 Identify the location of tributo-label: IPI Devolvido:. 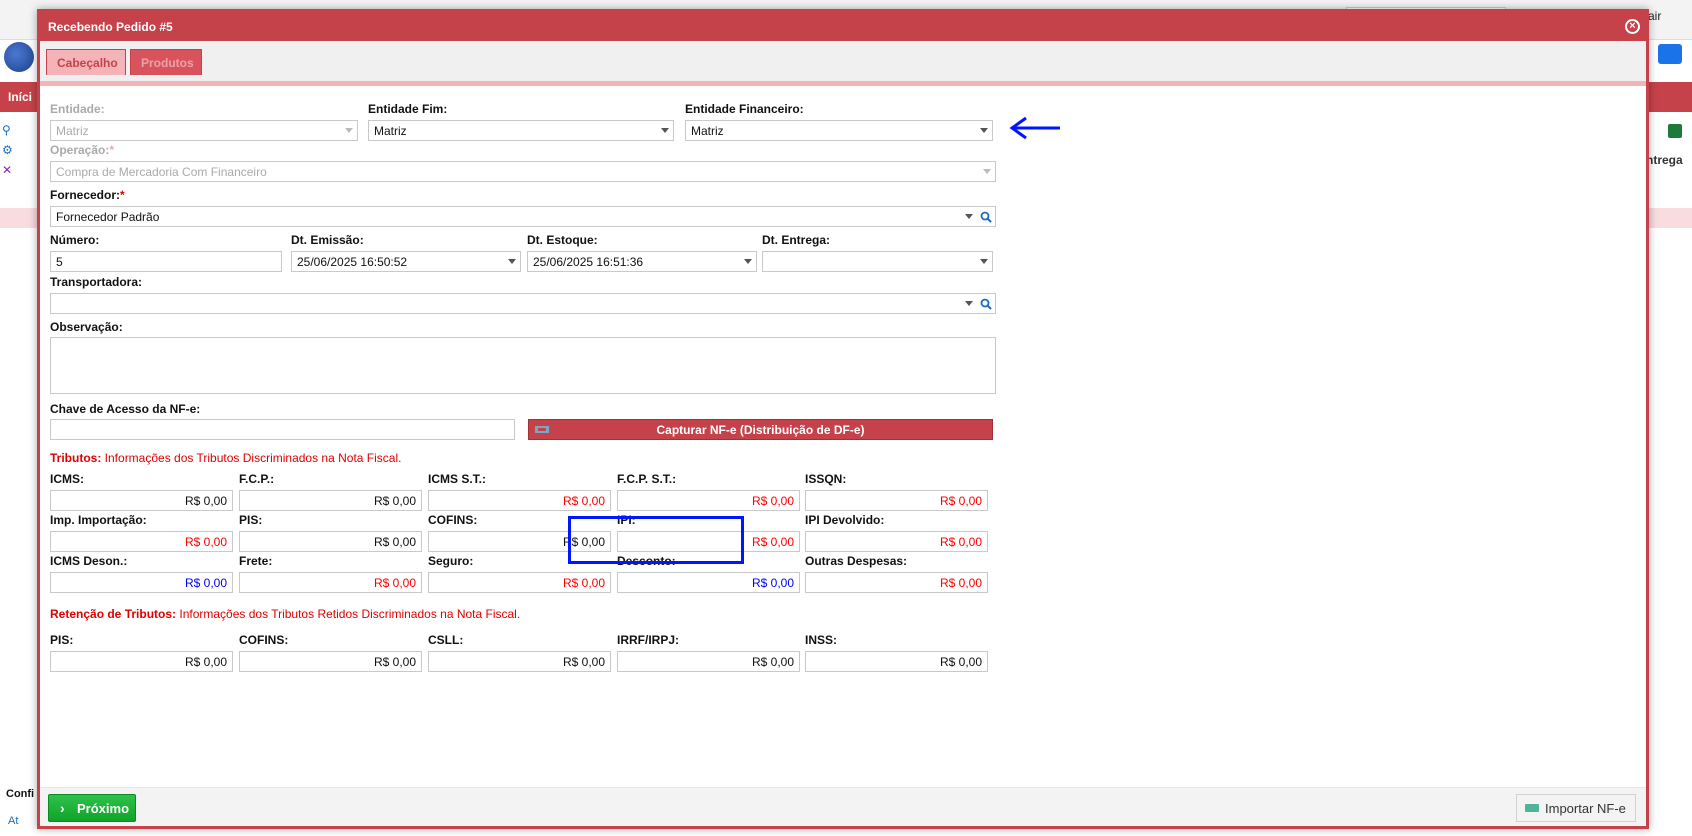
(845, 520).